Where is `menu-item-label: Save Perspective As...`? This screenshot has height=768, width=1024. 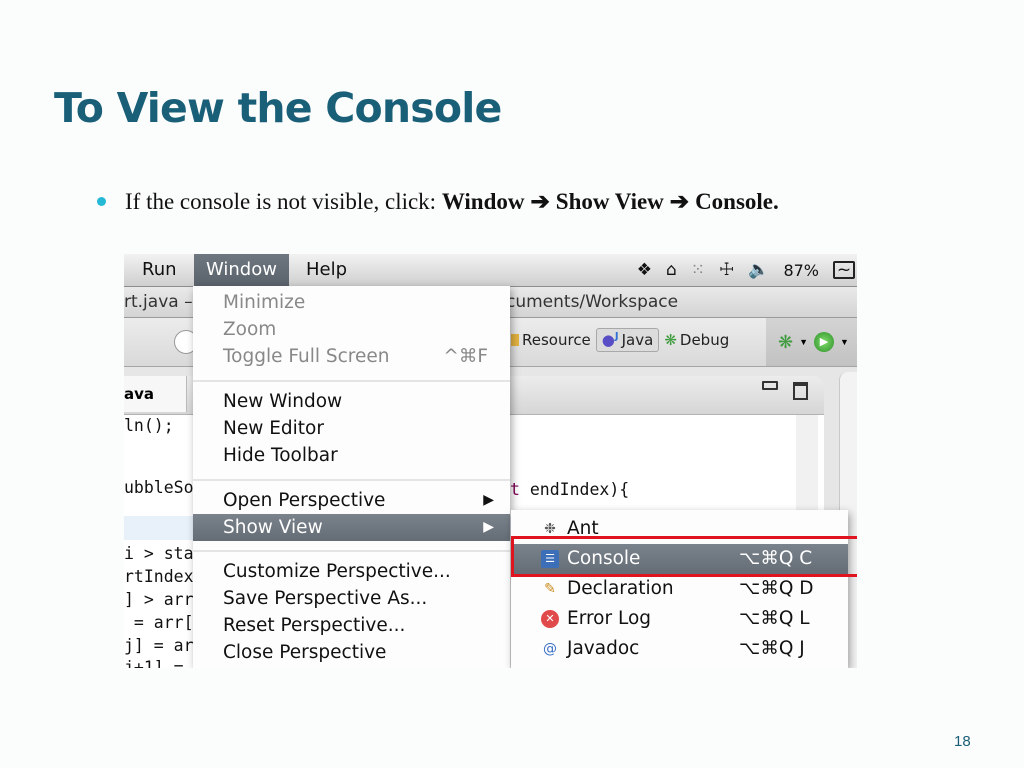 menu-item-label: Save Perspective As... is located at coordinates (325, 598).